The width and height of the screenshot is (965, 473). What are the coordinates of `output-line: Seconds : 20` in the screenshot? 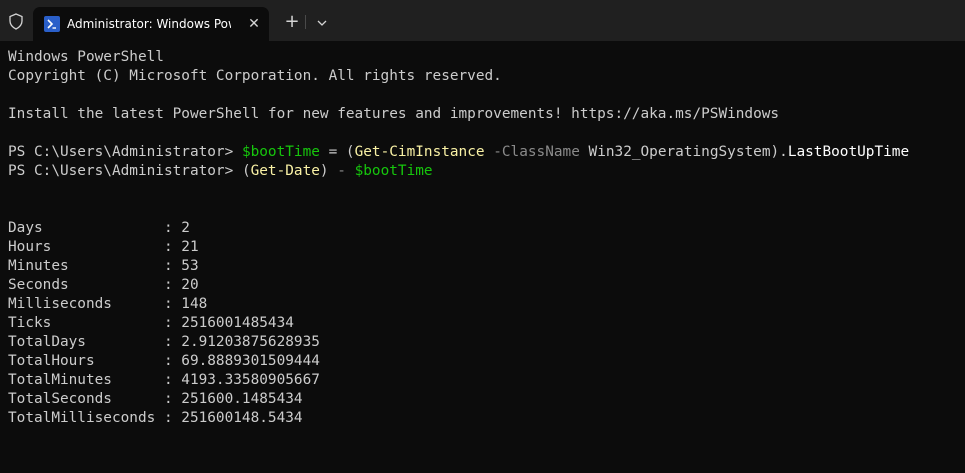 It's located at (103, 285).